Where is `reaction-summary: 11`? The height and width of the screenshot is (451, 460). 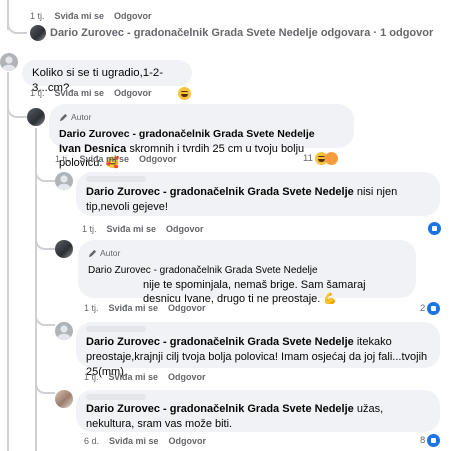
reaction-summary: 11 is located at coordinates (320, 158).